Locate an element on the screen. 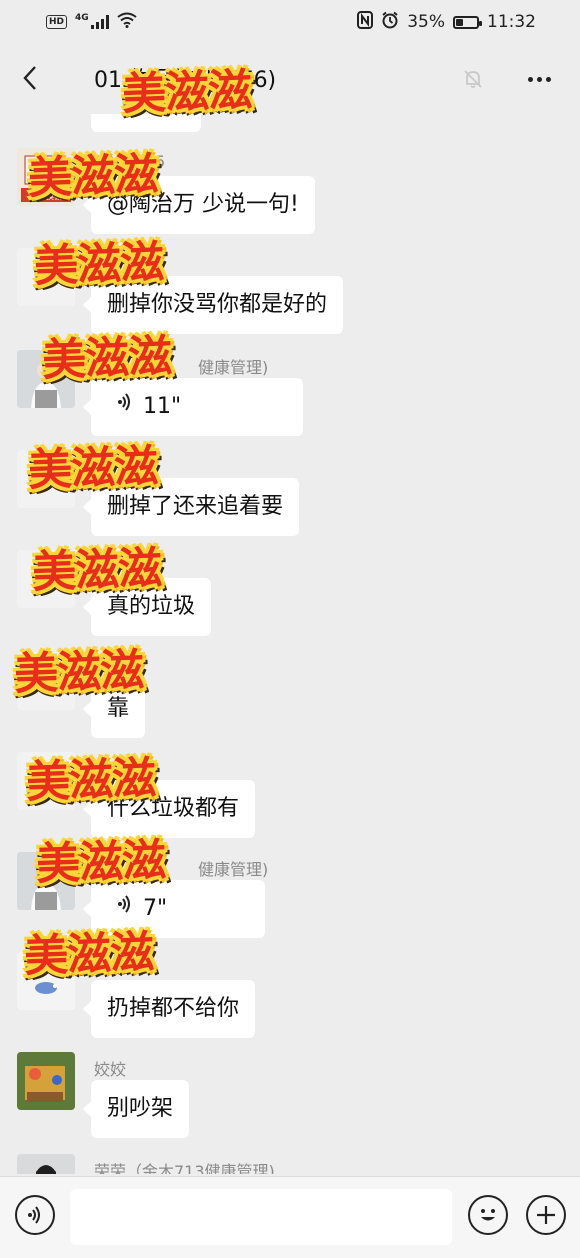 The image size is (580, 1258). status-left: HD 4G is located at coordinates (91, 22).